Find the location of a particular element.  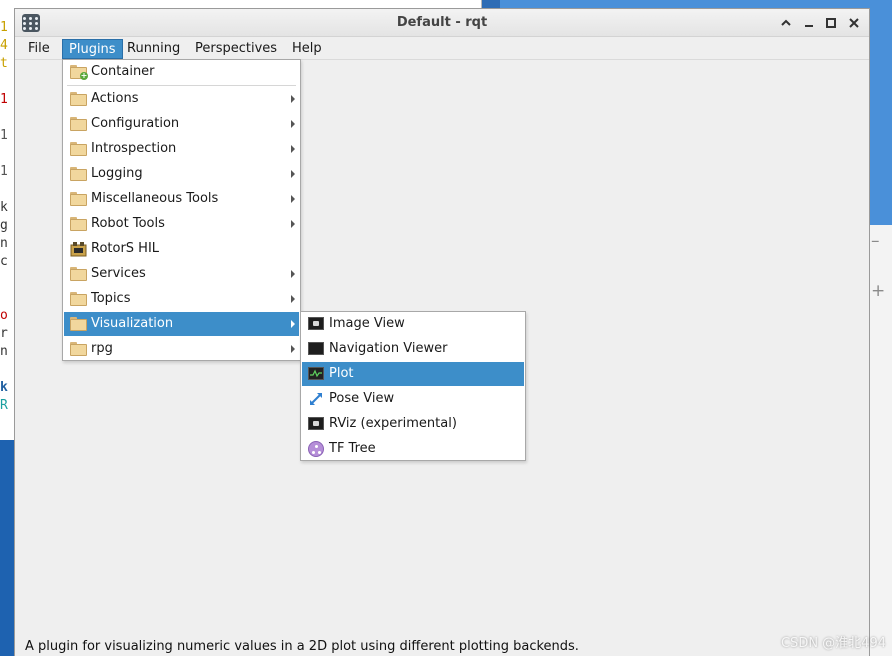

menu-item-robot-tools: Robot Tools is located at coordinates (181, 224).